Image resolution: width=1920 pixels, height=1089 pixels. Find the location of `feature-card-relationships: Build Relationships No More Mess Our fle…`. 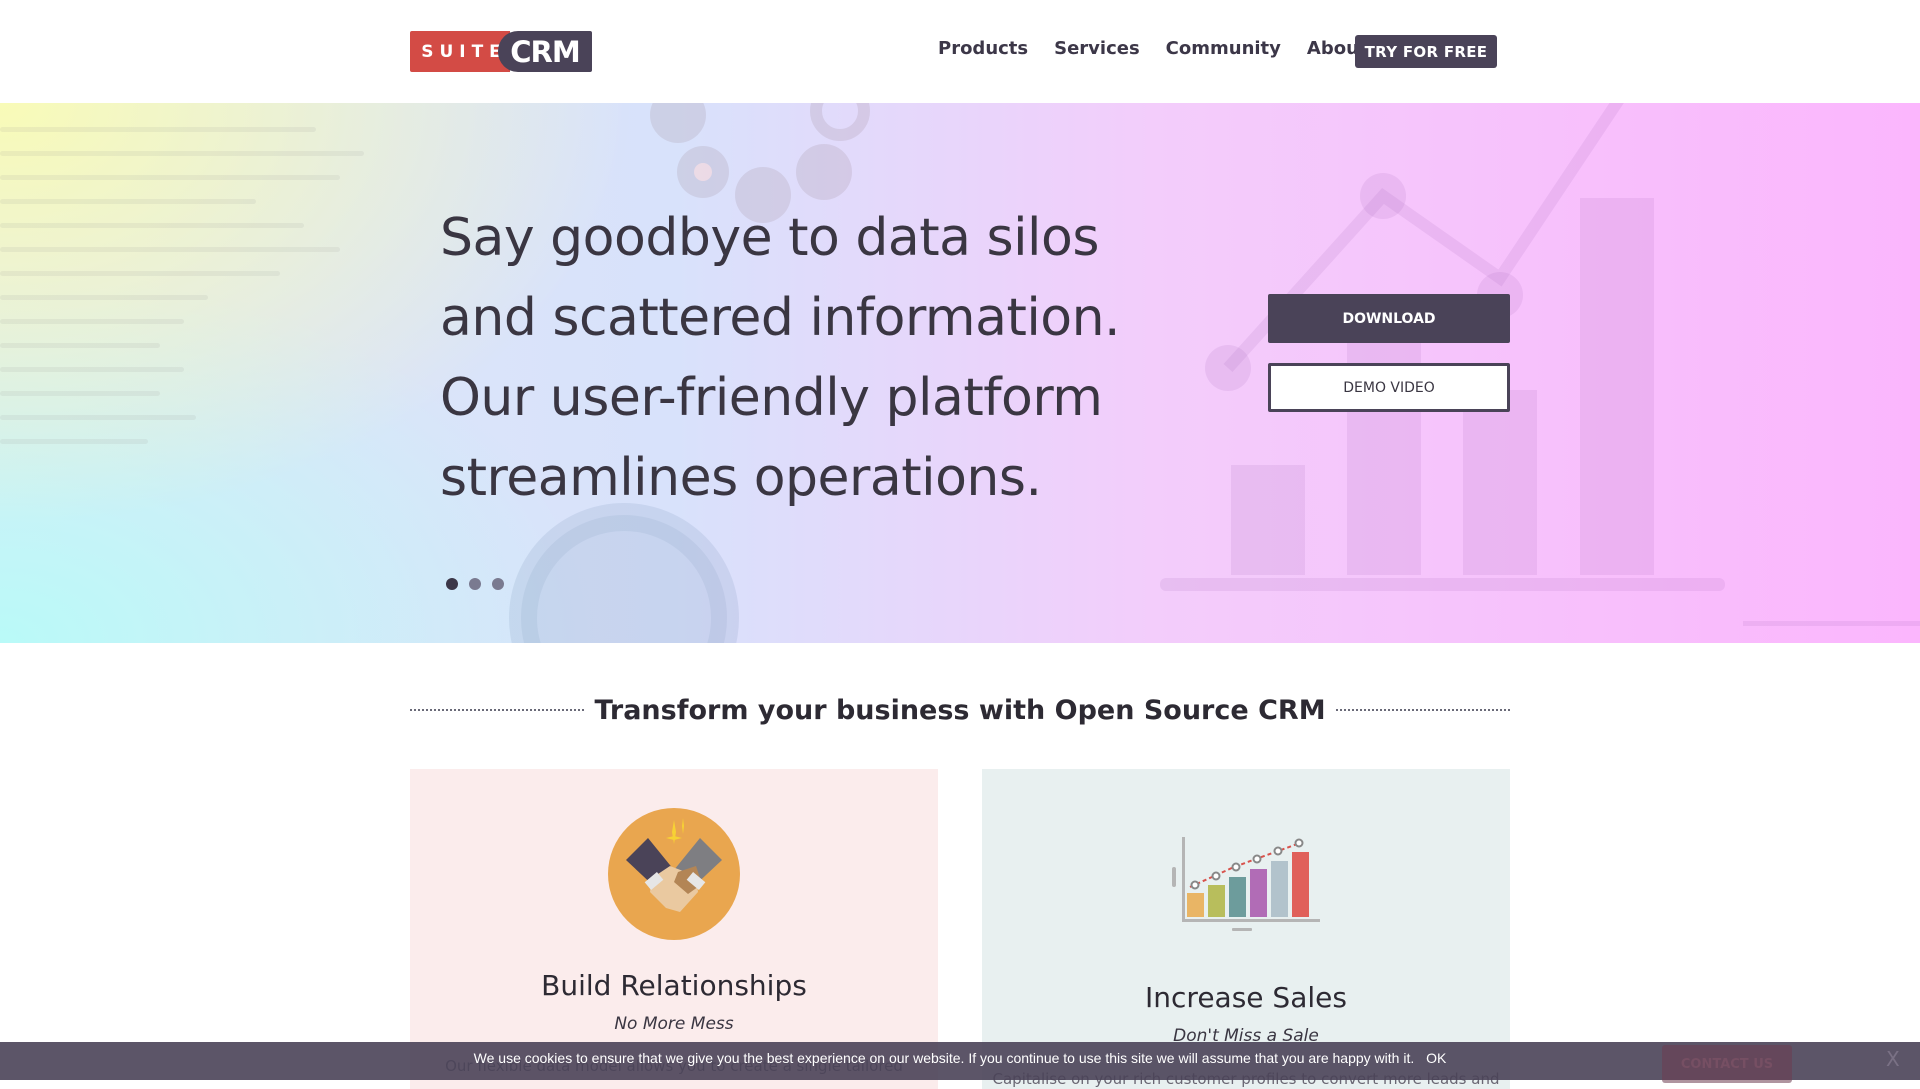

feature-card-relationships: Build Relationships No More Mess Our fle… is located at coordinates (674, 929).